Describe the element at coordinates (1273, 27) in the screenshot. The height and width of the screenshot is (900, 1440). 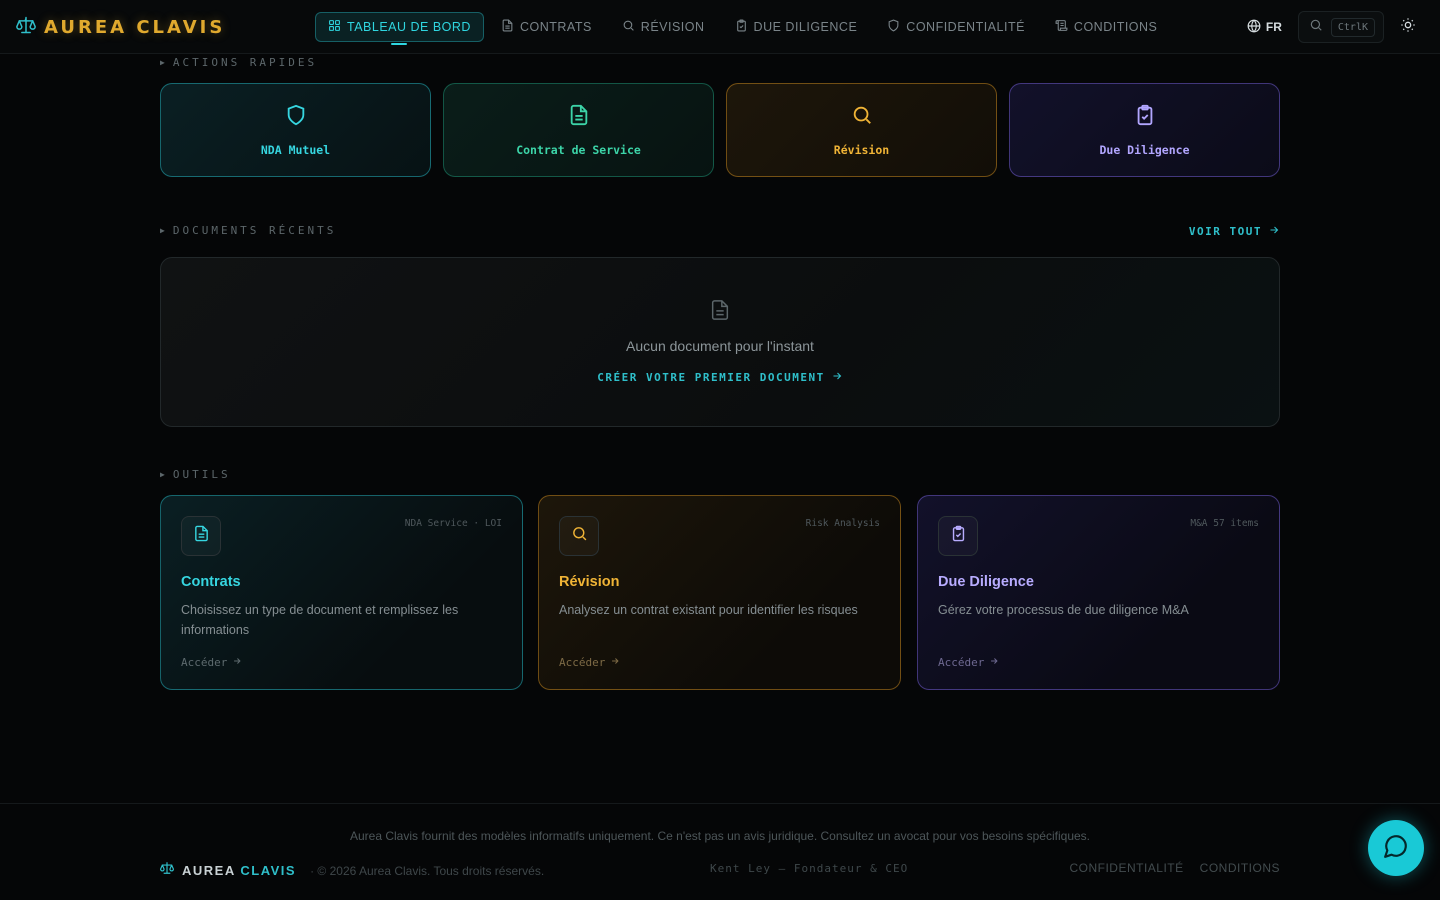
I see `language-label: FR` at that location.